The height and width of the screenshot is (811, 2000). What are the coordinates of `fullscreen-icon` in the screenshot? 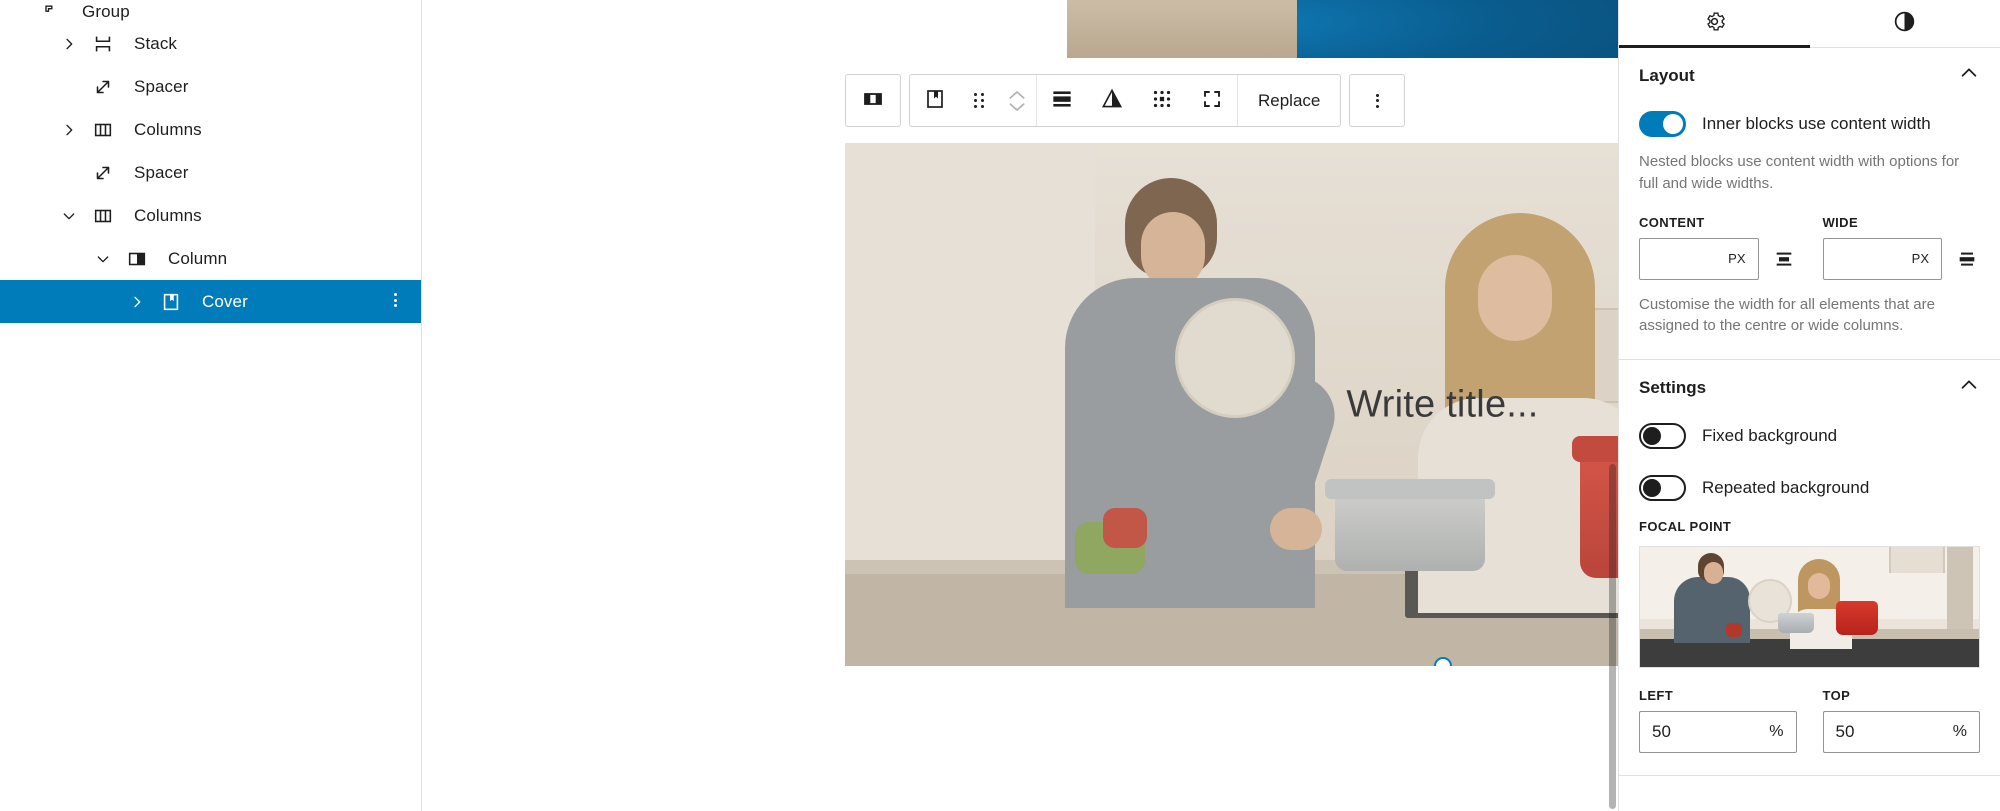 It's located at (1212, 100).